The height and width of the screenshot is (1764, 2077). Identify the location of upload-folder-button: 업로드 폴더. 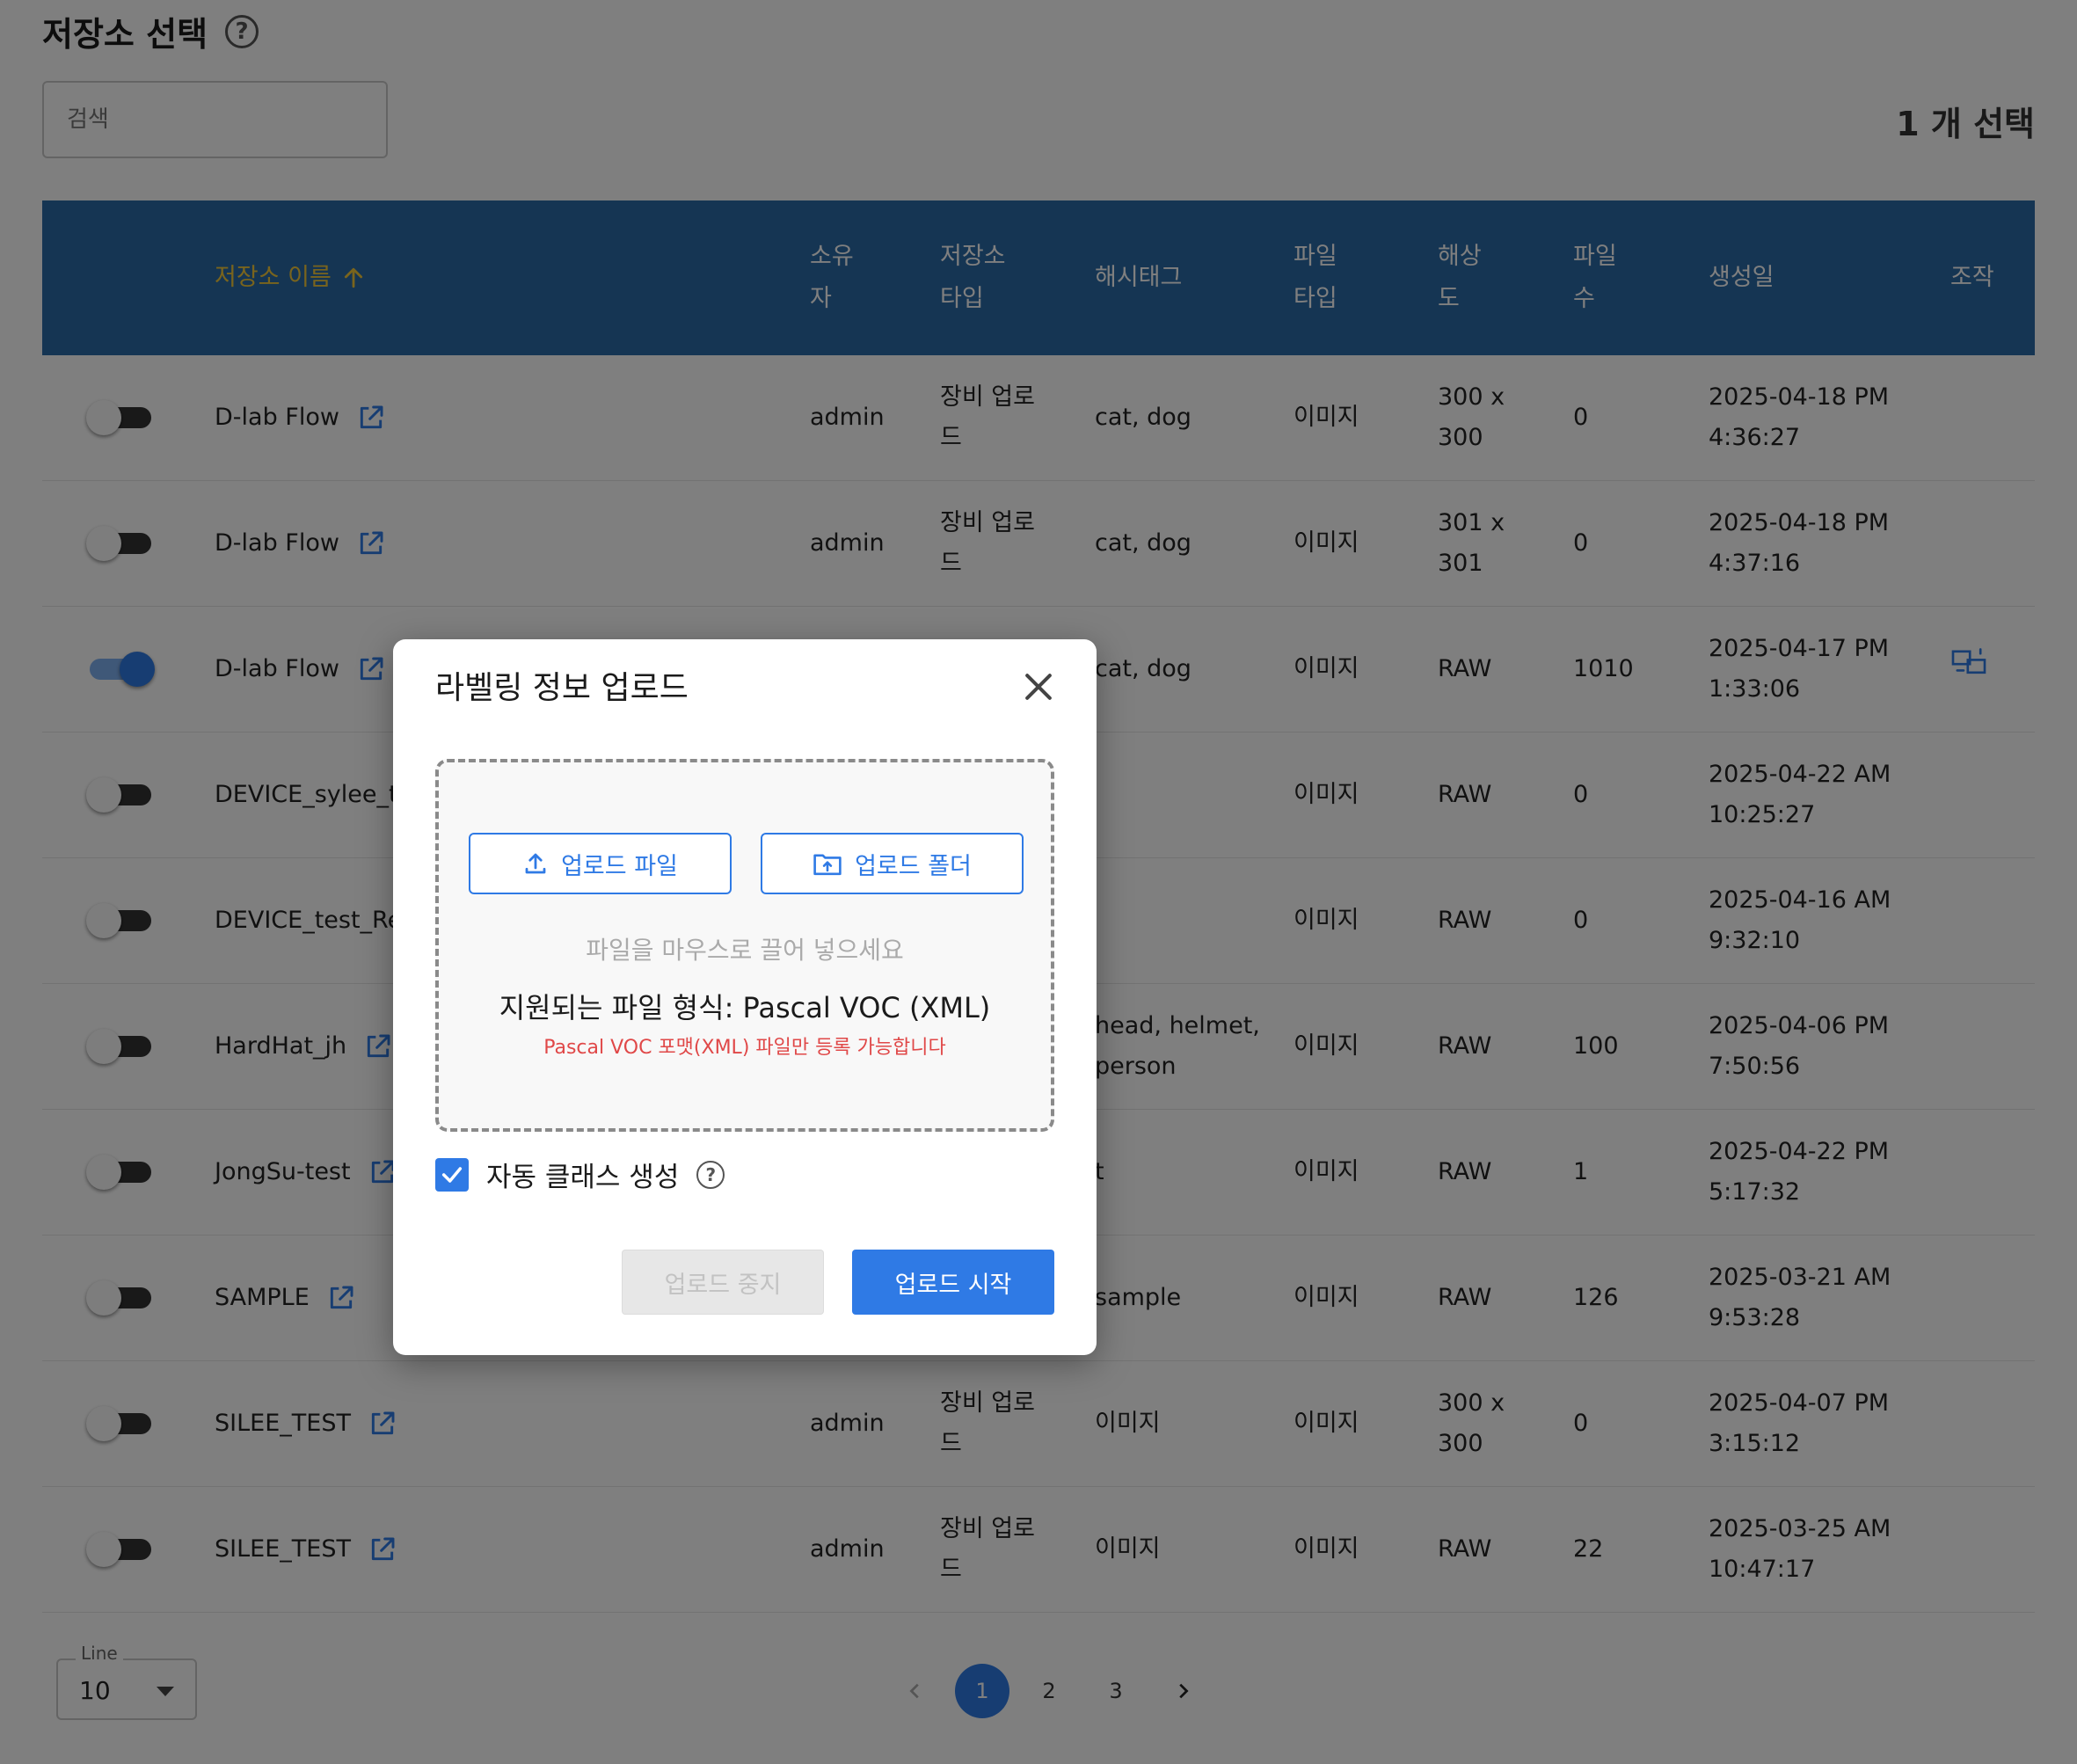
(892, 863).